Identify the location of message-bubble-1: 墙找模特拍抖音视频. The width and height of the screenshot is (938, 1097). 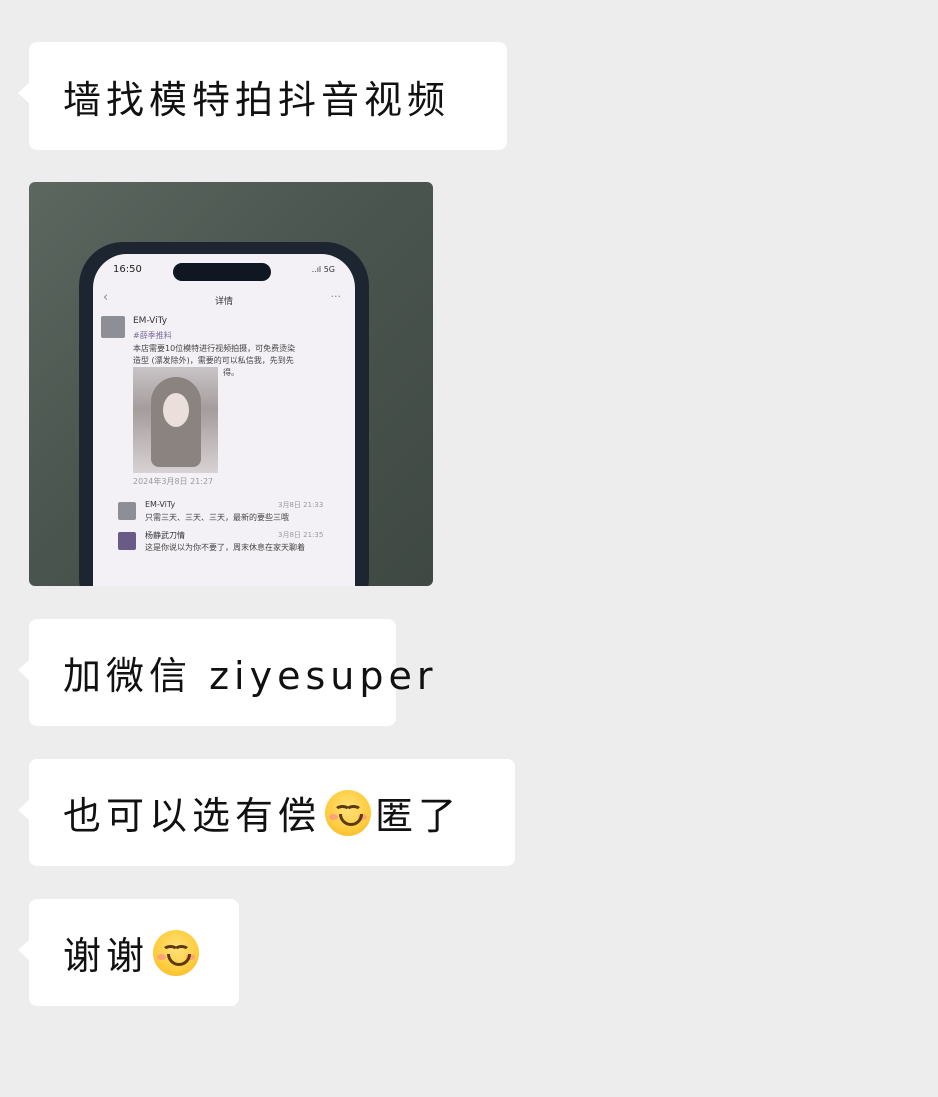
(262, 96).